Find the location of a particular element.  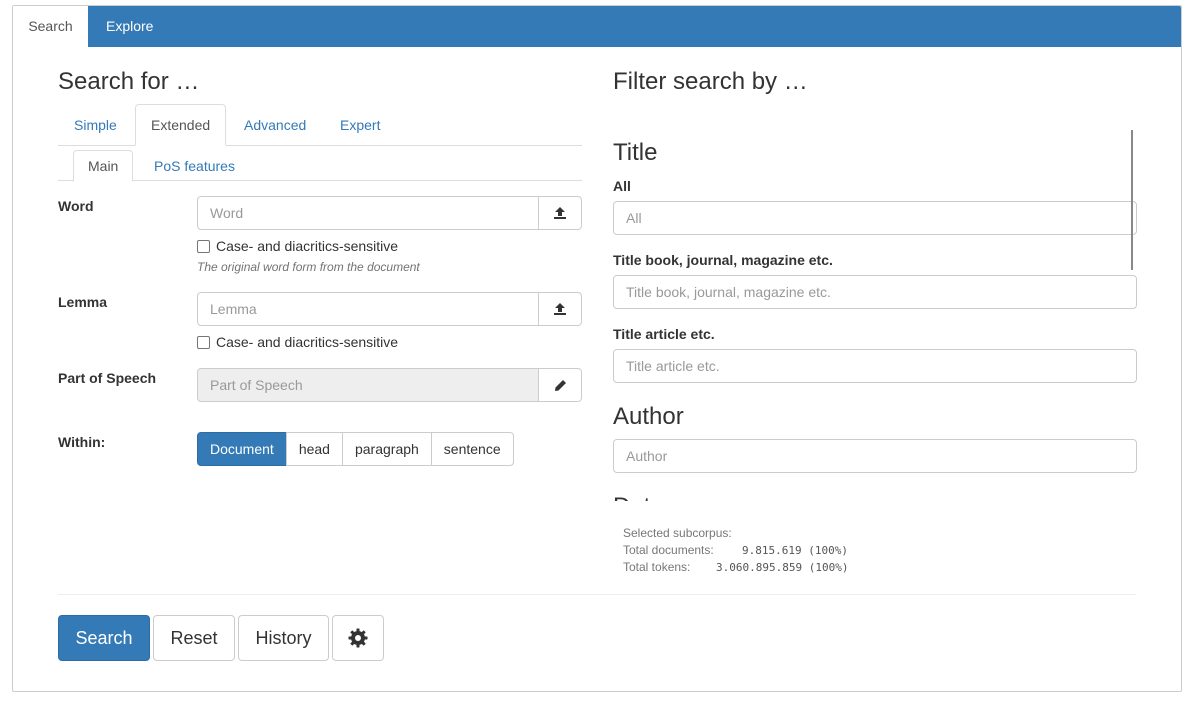

tab-advanced: Advanced is located at coordinates (275, 125).